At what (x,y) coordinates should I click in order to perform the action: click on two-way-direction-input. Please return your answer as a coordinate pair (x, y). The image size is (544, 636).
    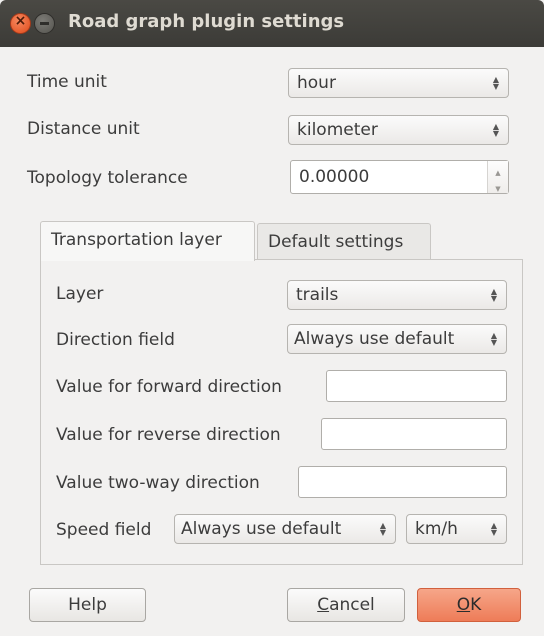
    Looking at the image, I should click on (402, 482).